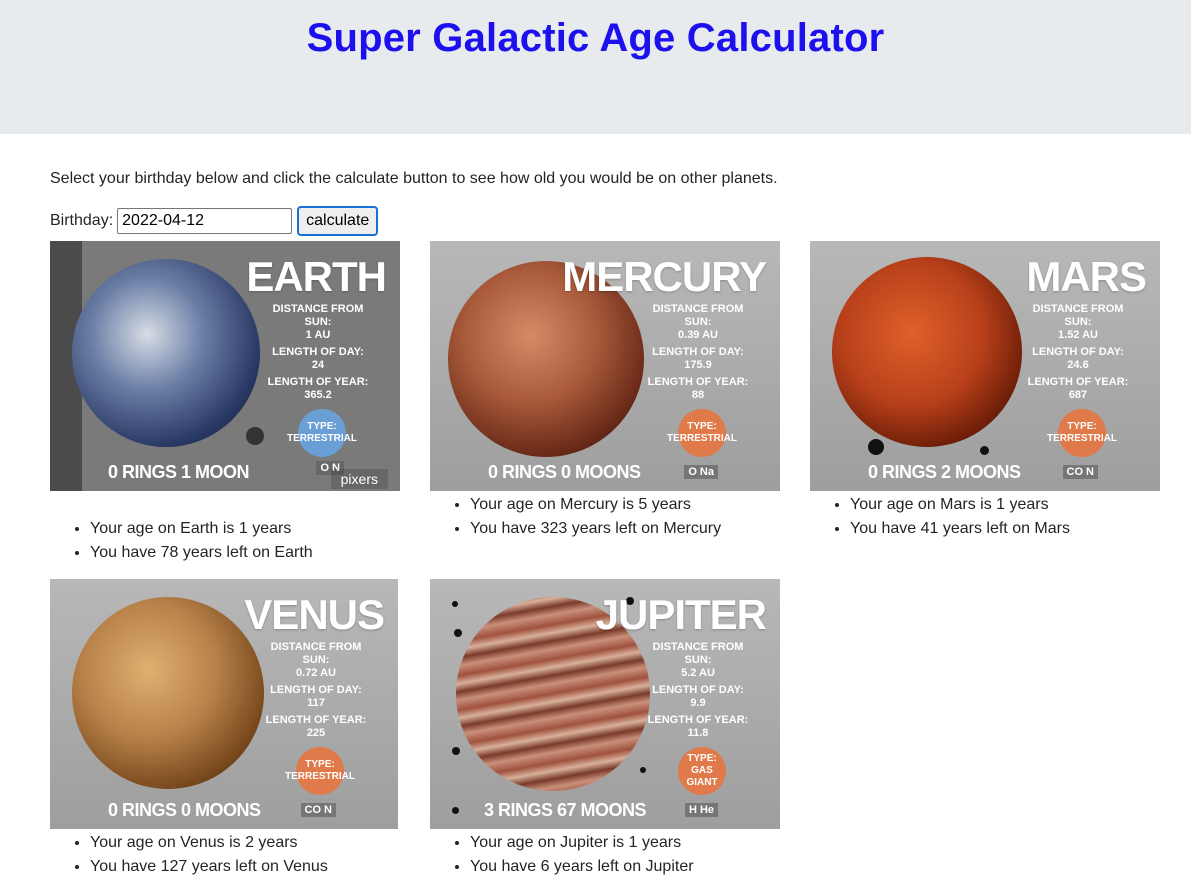 The image size is (1191, 890). What do you see at coordinates (565, 810) in the screenshot?
I see `rings-moons-label: 3 RINGS 67 MOONS` at bounding box center [565, 810].